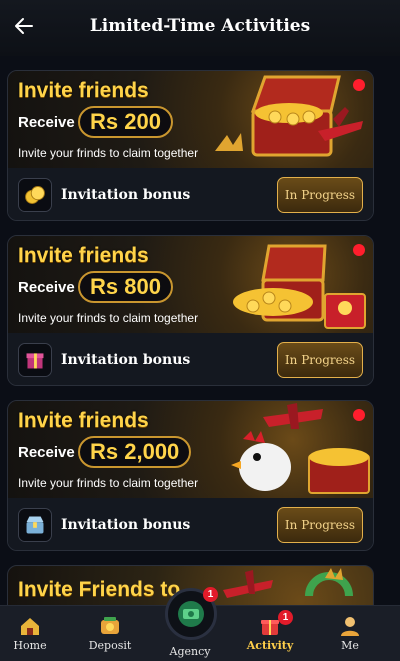 The width and height of the screenshot is (400, 661). I want to click on tab-agency: 1 Agency, so click(190, 624).